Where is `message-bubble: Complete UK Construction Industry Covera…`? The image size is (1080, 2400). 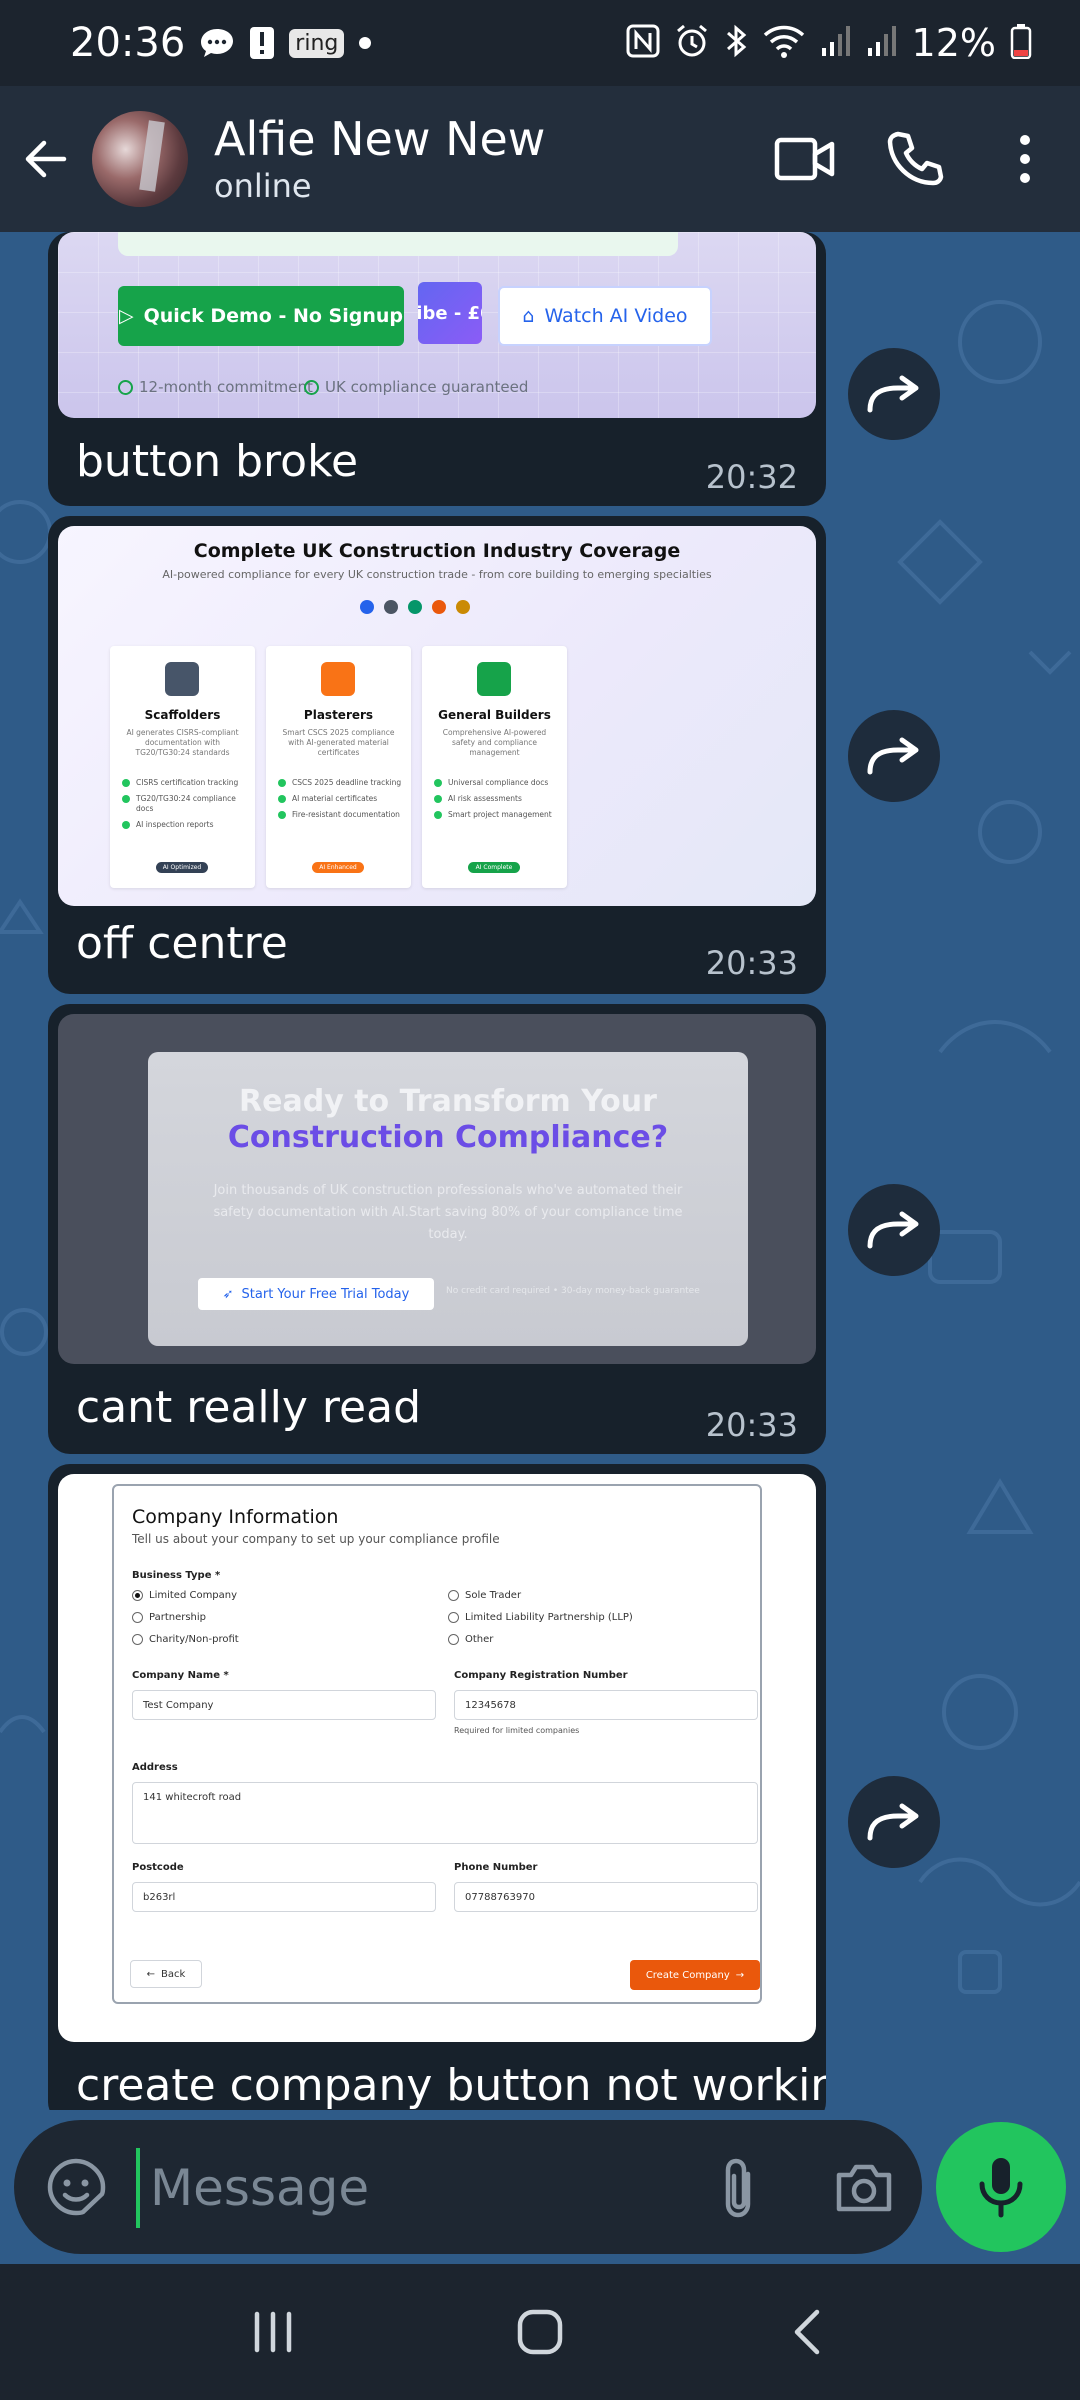
message-bubble: Complete UK Construction Industry Covera… is located at coordinates (437, 755).